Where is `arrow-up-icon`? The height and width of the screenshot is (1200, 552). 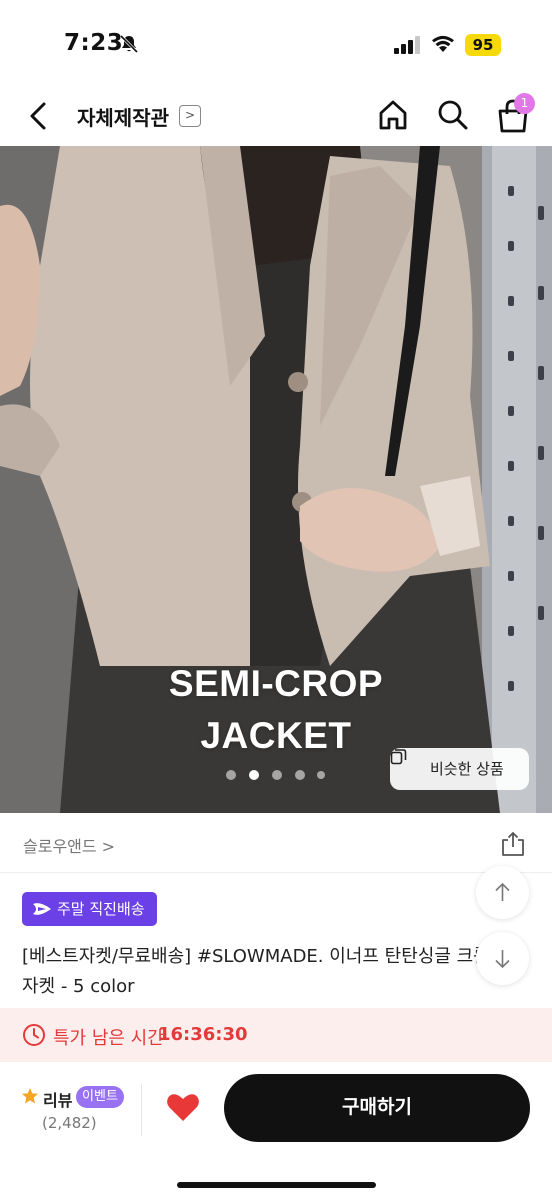
arrow-up-icon is located at coordinates (502, 891).